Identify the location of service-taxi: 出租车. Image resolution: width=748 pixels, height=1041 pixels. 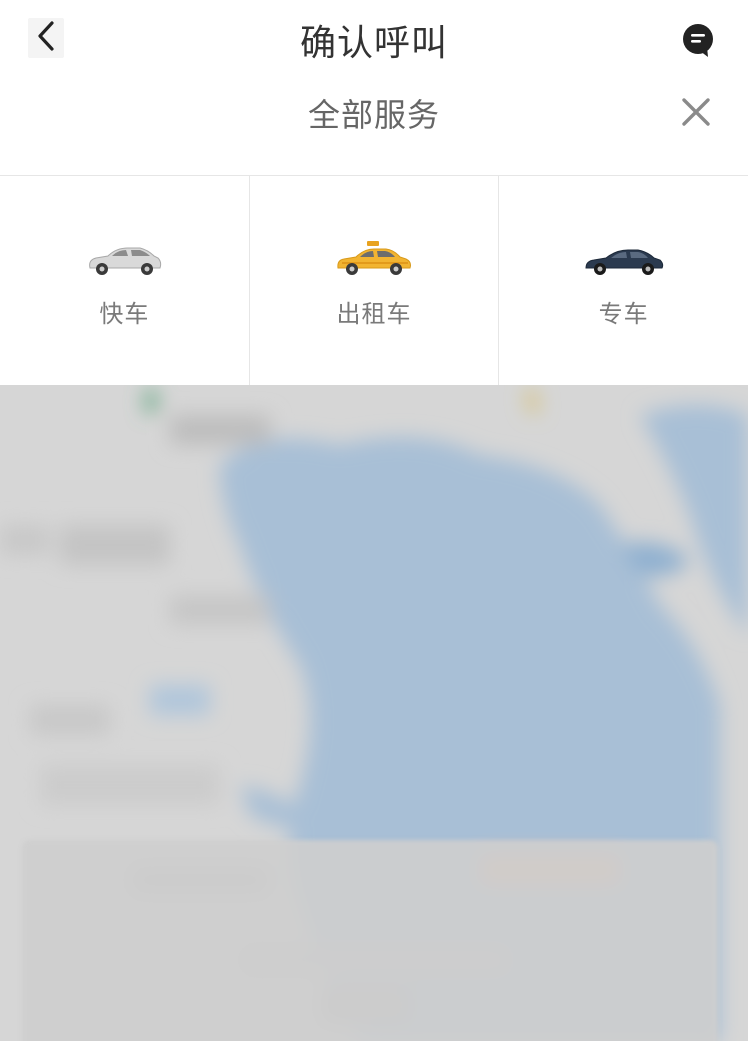
(373, 280).